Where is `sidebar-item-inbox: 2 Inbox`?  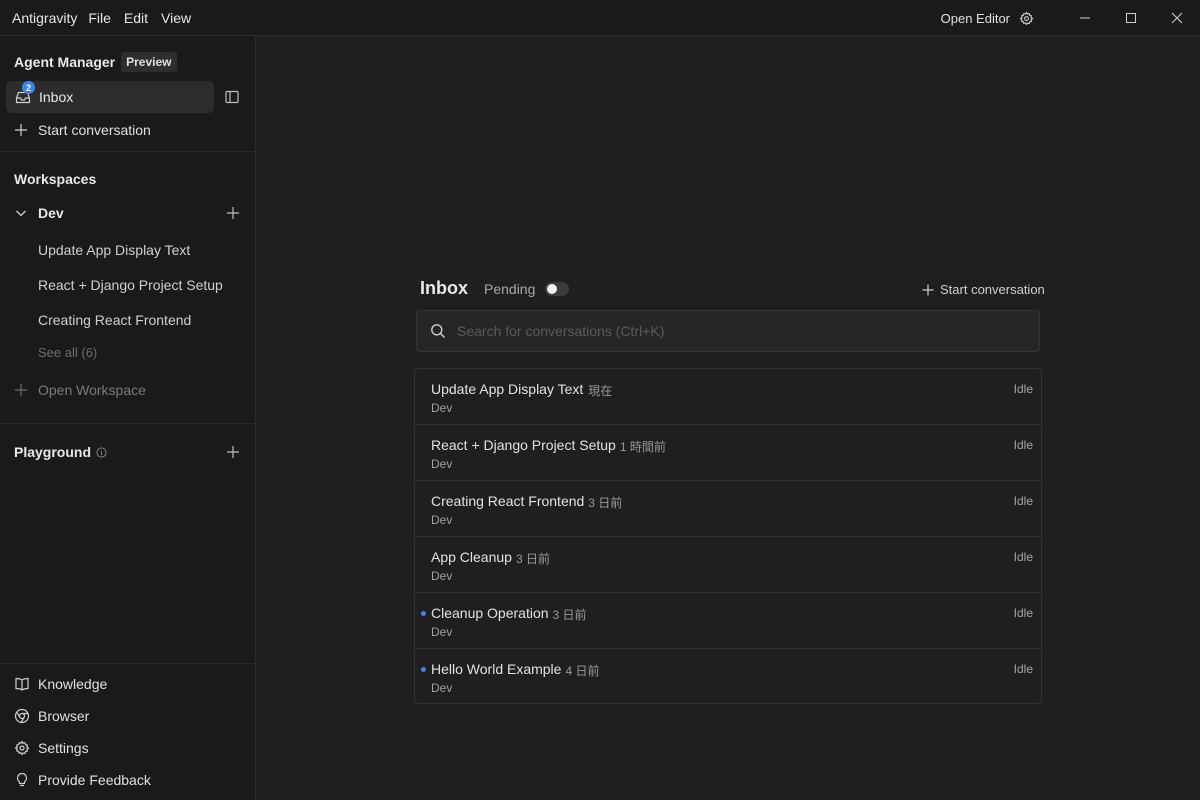
sidebar-item-inbox: 2 Inbox is located at coordinates (110, 97).